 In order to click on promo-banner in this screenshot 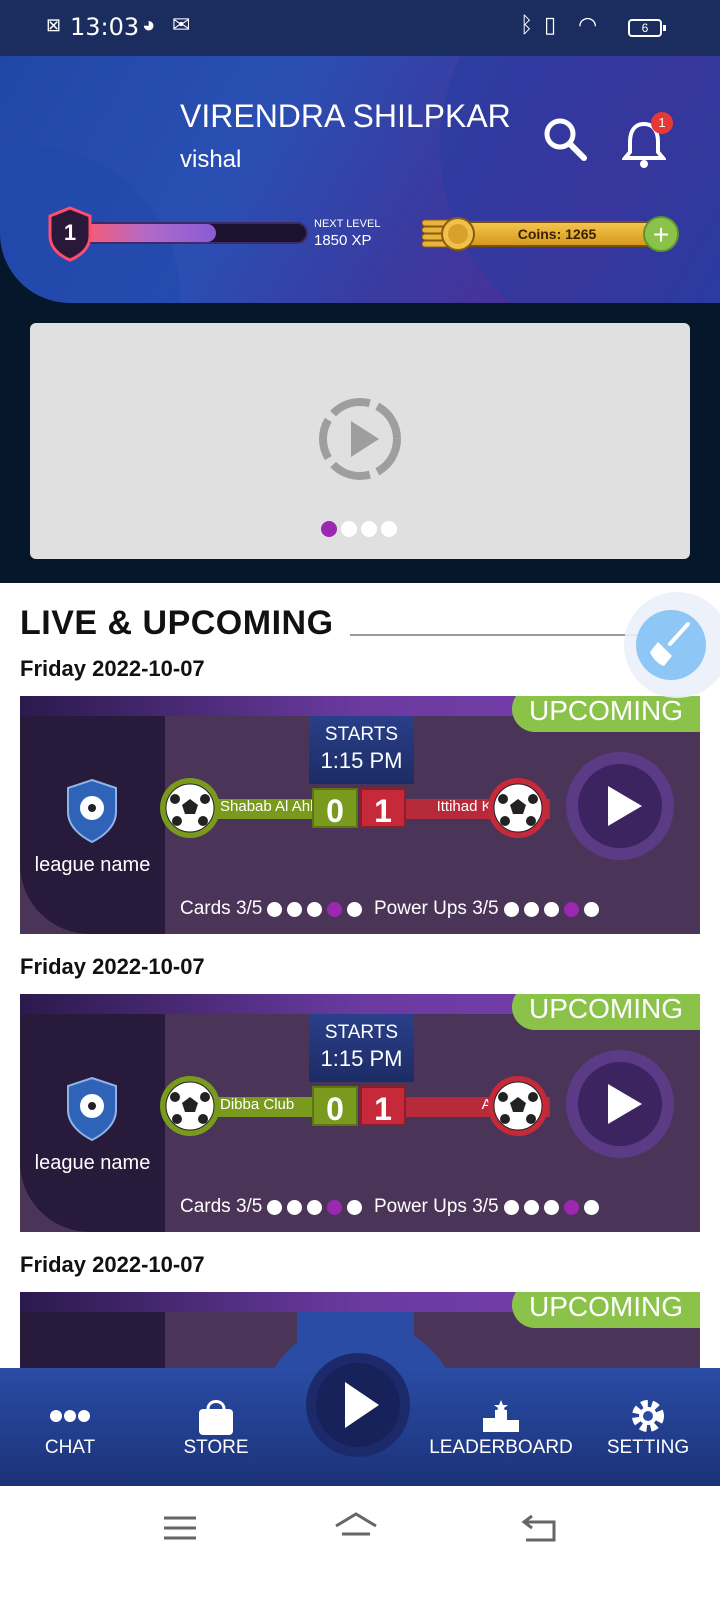, I will do `click(360, 441)`.